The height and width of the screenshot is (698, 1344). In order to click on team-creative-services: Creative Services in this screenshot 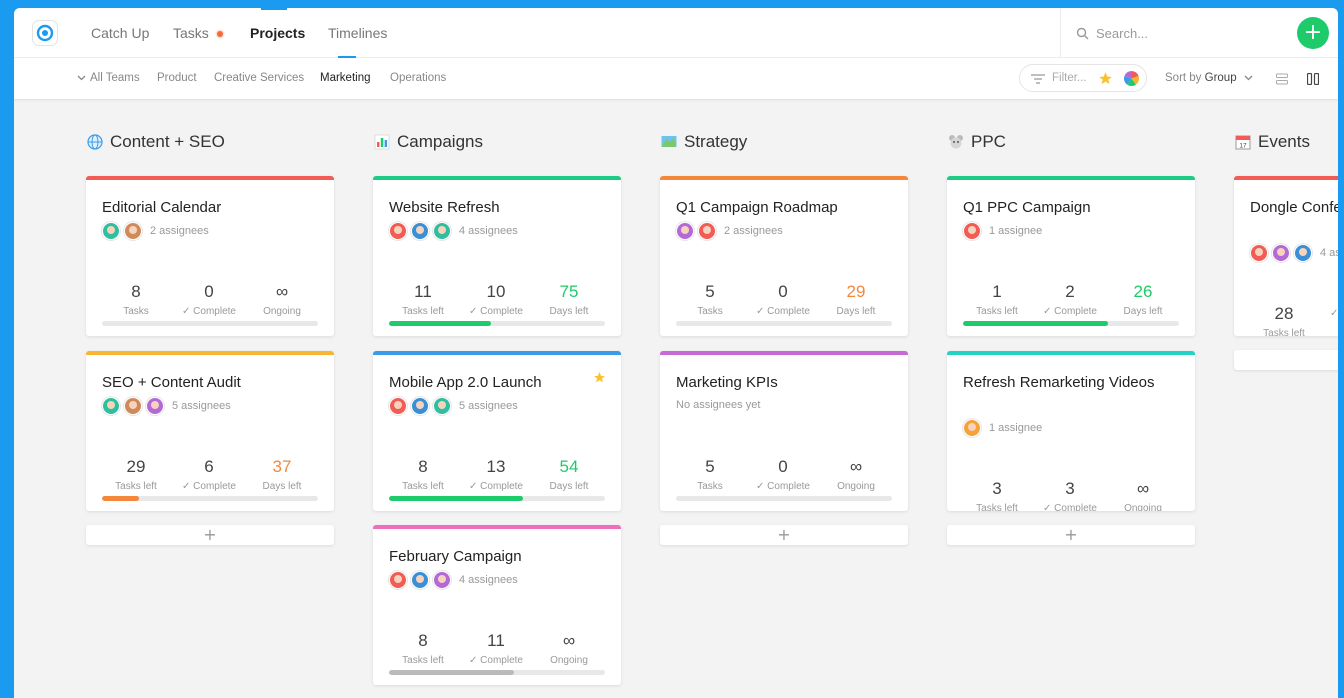, I will do `click(259, 78)`.